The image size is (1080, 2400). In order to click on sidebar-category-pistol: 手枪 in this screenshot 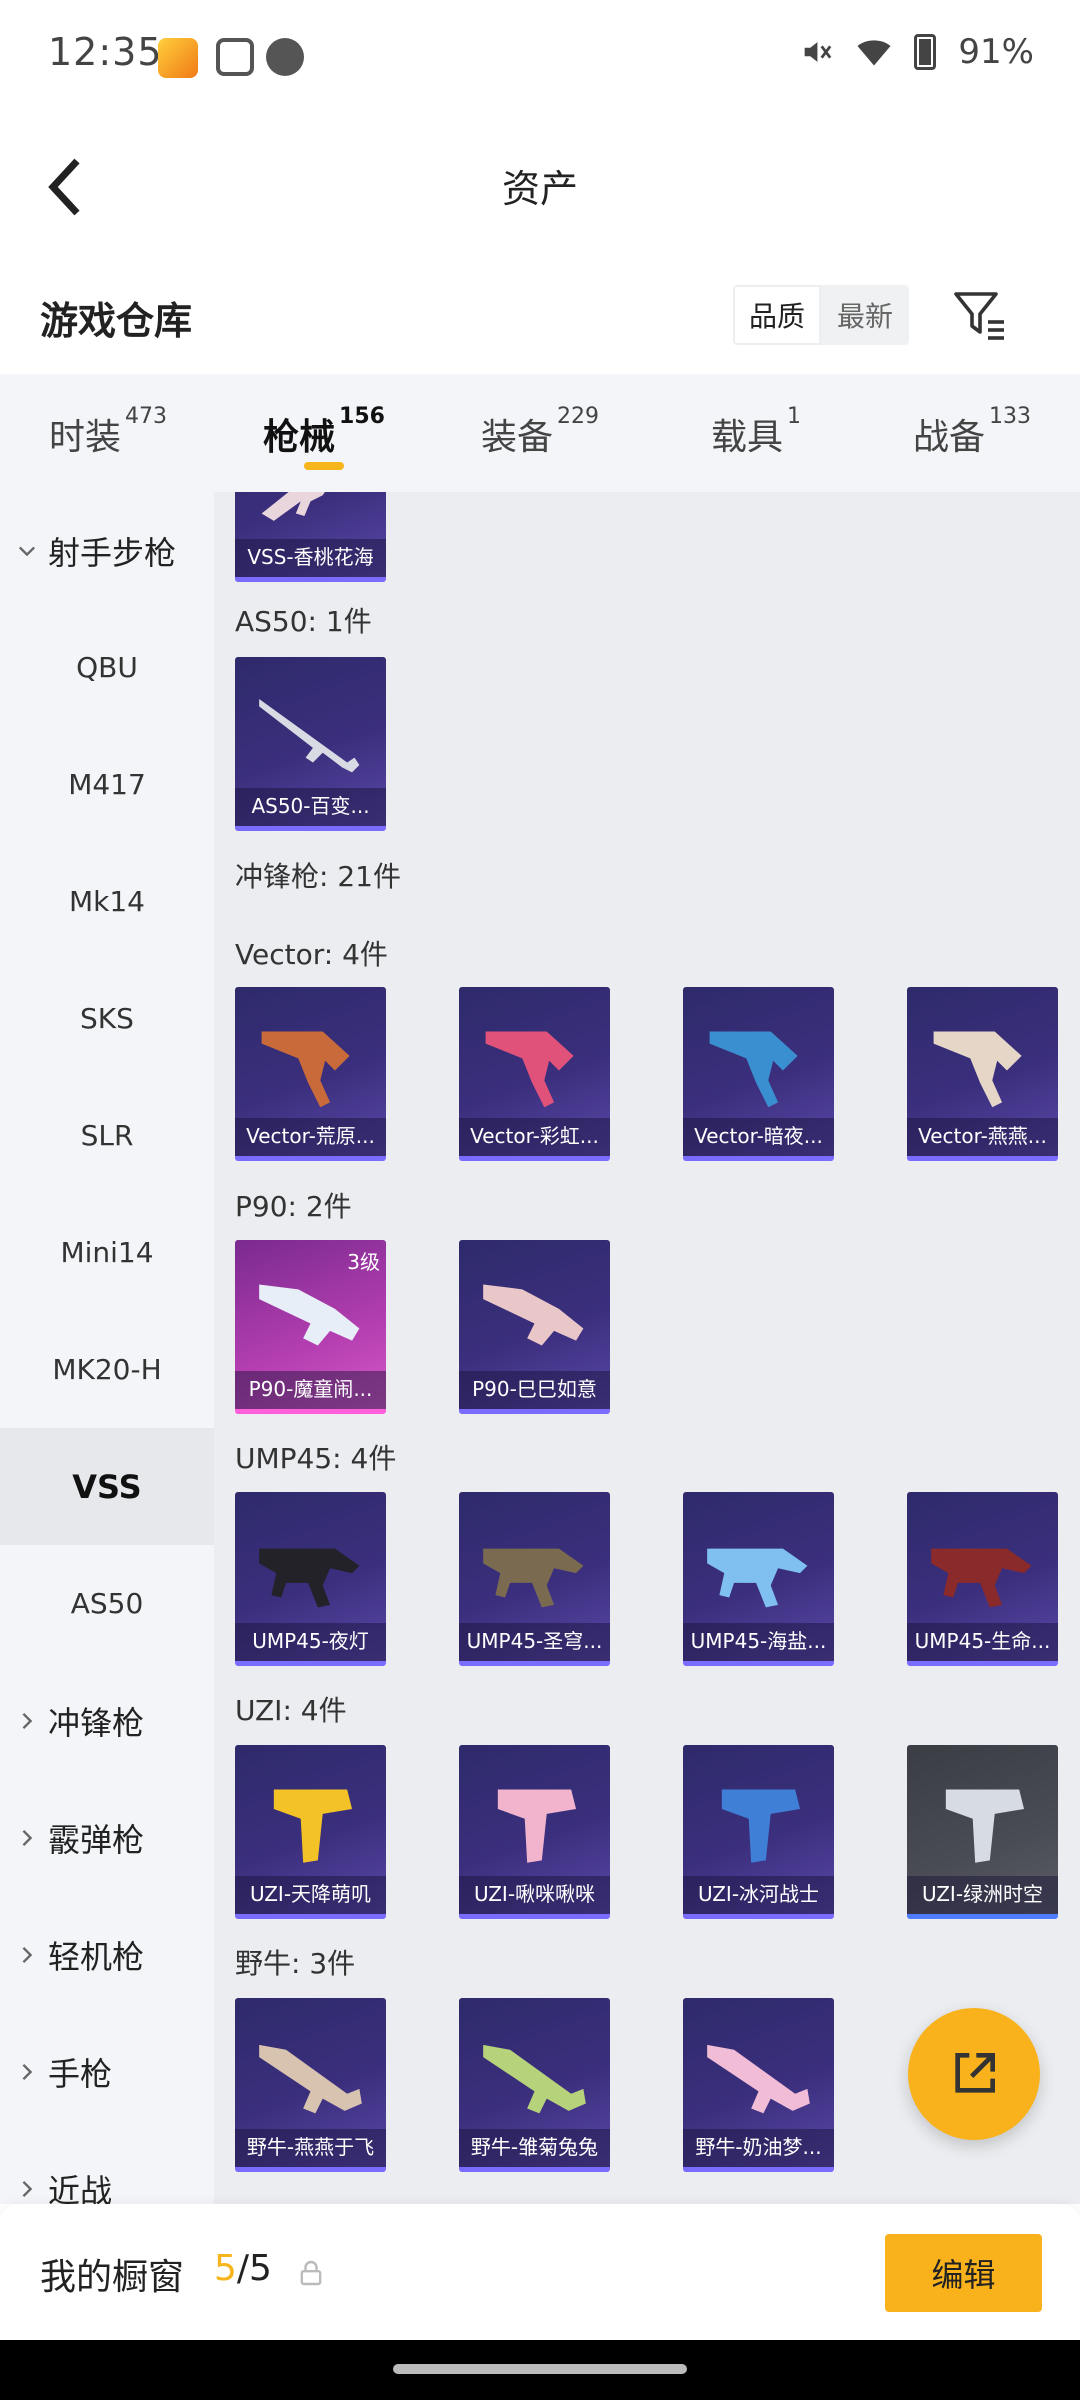, I will do `click(107, 2071)`.